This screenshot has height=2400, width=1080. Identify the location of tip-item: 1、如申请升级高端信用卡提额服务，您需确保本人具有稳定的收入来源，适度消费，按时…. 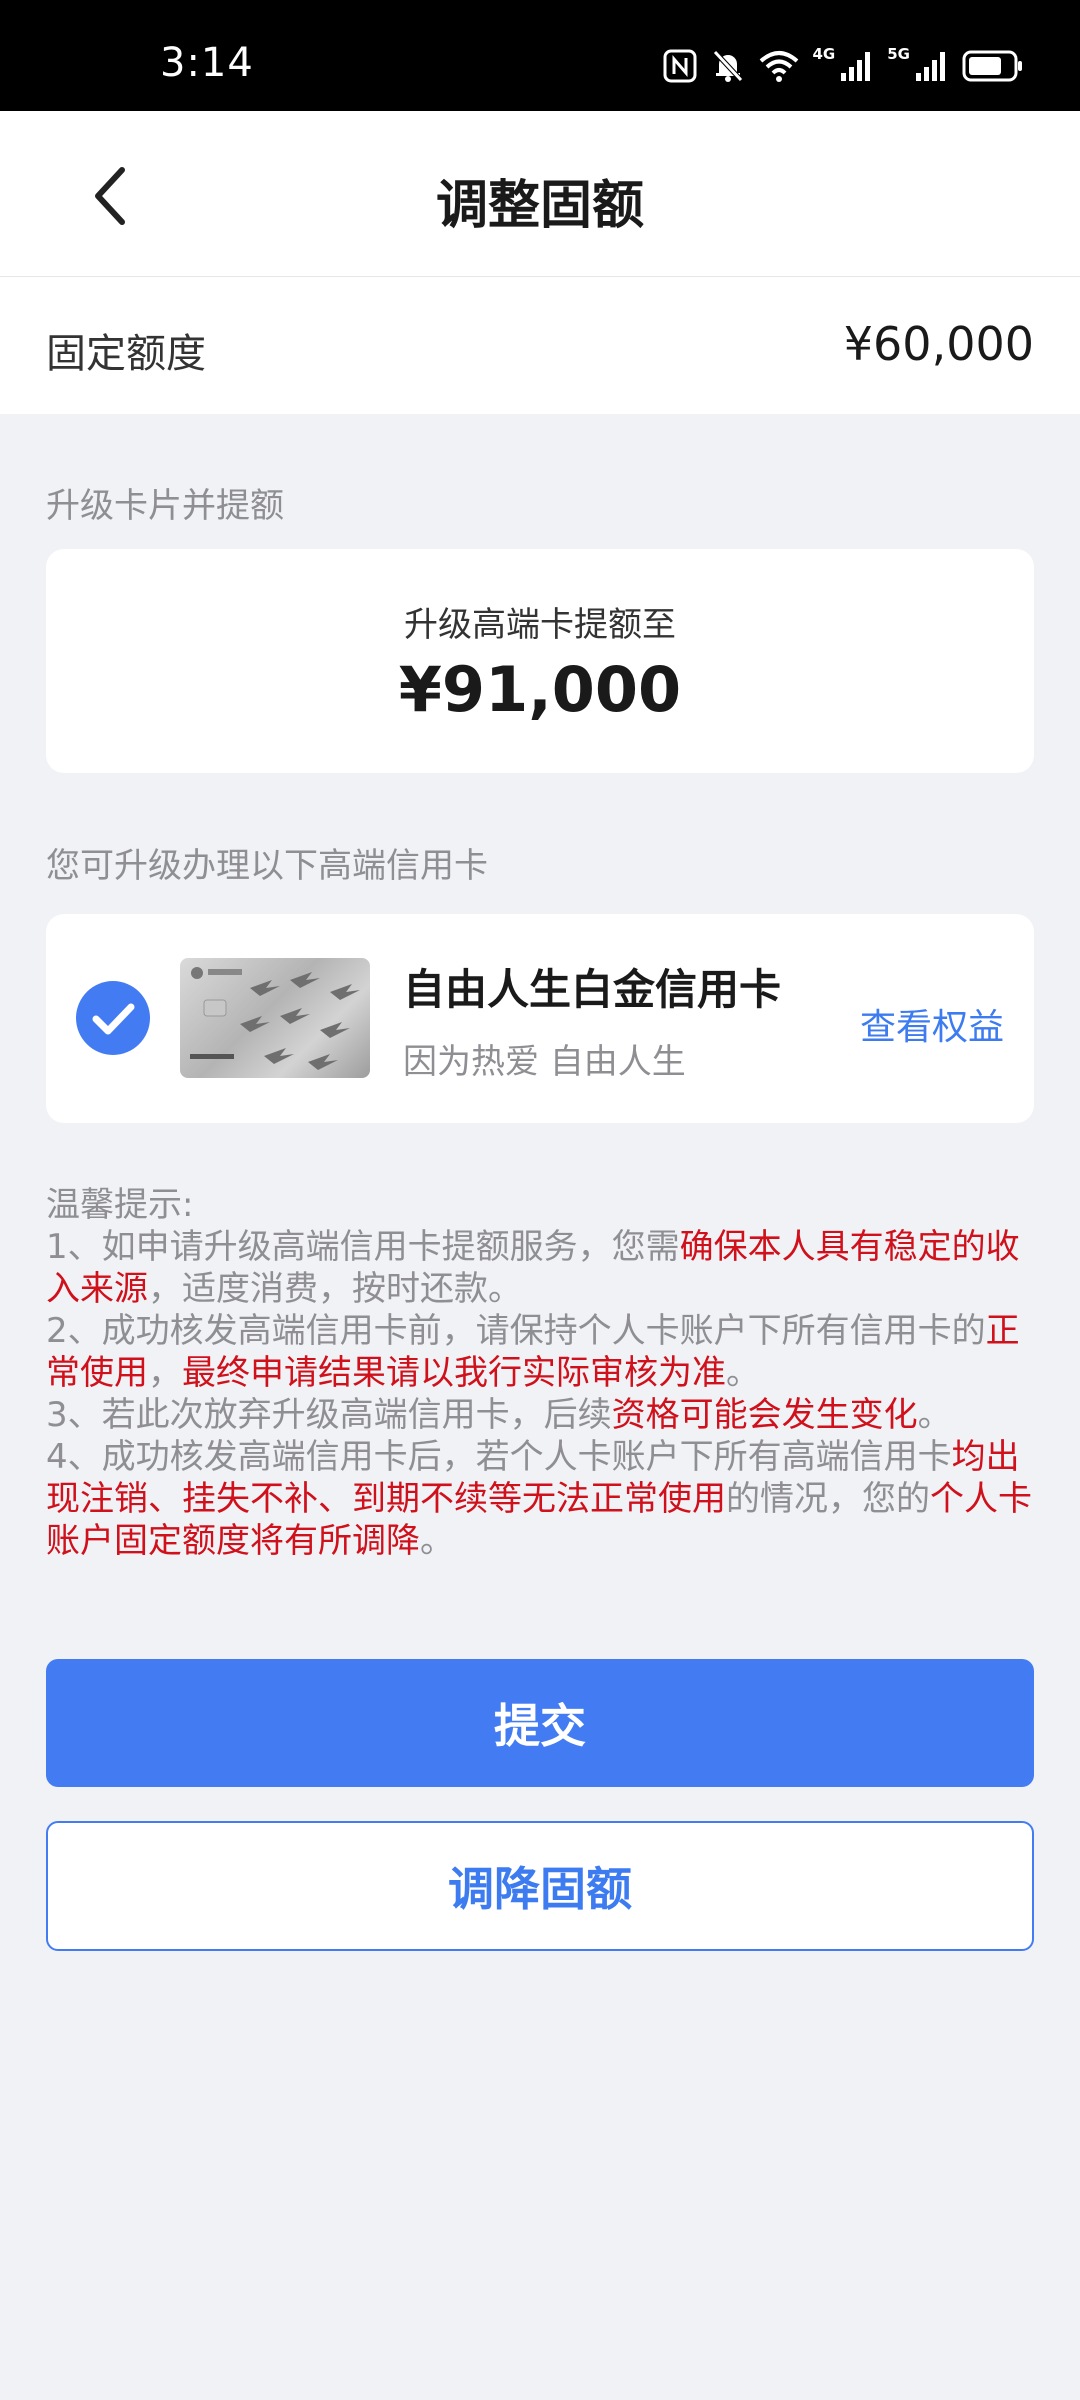
(533, 1268).